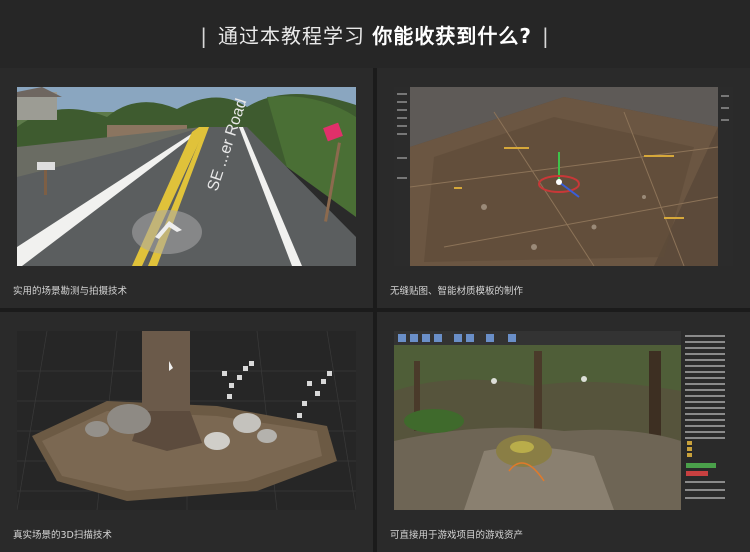 The height and width of the screenshot is (552, 750). Describe the element at coordinates (292, 35) in the screenshot. I see `title-normal: 通过本教程学习` at that location.